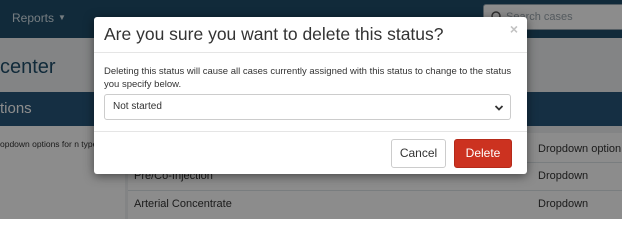 The image size is (622, 240). I want to click on delete-button: Delete, so click(483, 153).